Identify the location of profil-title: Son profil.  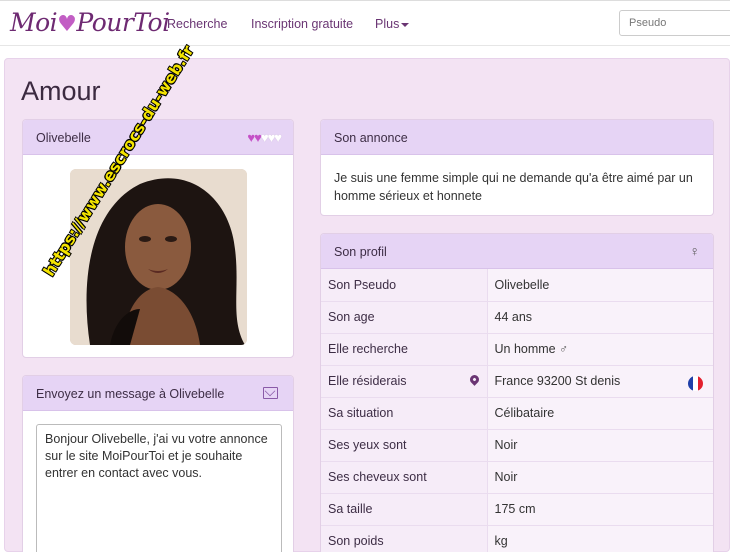
(360, 252).